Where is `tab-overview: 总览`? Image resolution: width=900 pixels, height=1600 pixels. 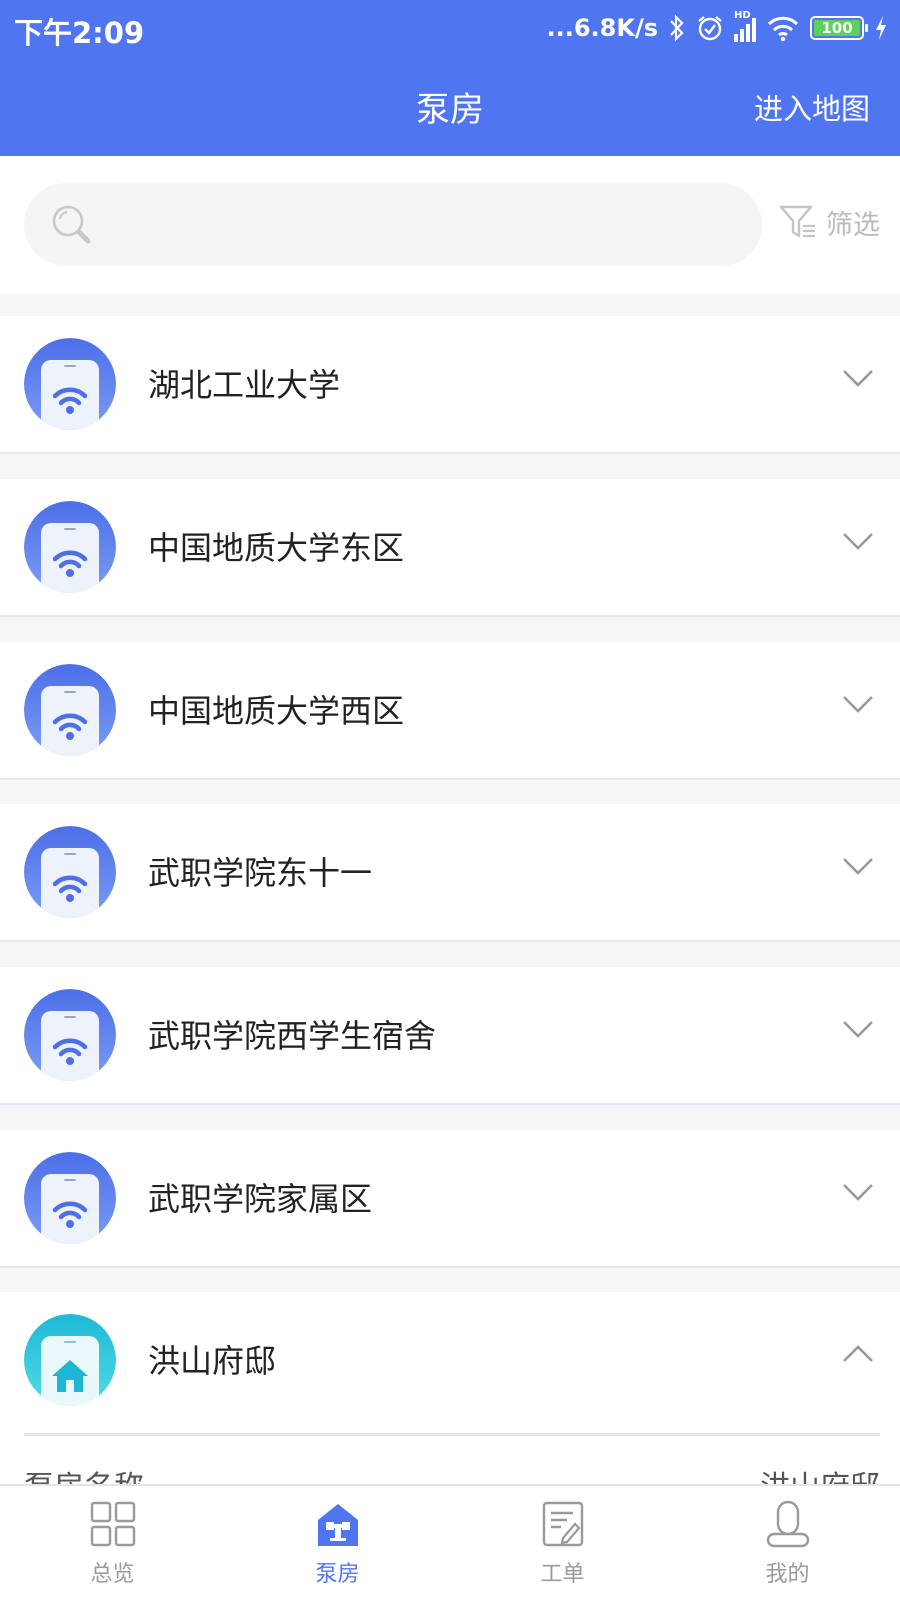 tab-overview: 总览 is located at coordinates (112, 1543).